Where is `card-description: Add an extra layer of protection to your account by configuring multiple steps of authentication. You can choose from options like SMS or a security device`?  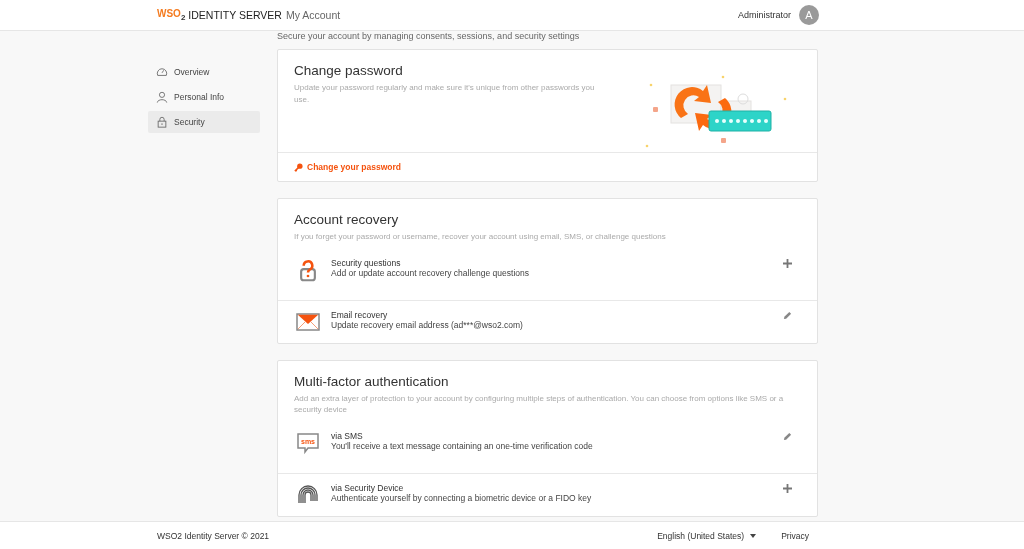 card-description: Add an extra layer of protection to your account by configuring multiple steps of authentication. You can choose from options like SMS or a security device is located at coordinates (539, 404).